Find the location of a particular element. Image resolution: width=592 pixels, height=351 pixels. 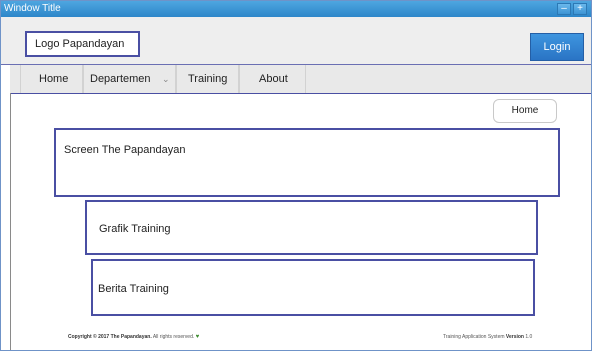

main-nav: Home Departemen ⌄ Training About is located at coordinates (300, 79).